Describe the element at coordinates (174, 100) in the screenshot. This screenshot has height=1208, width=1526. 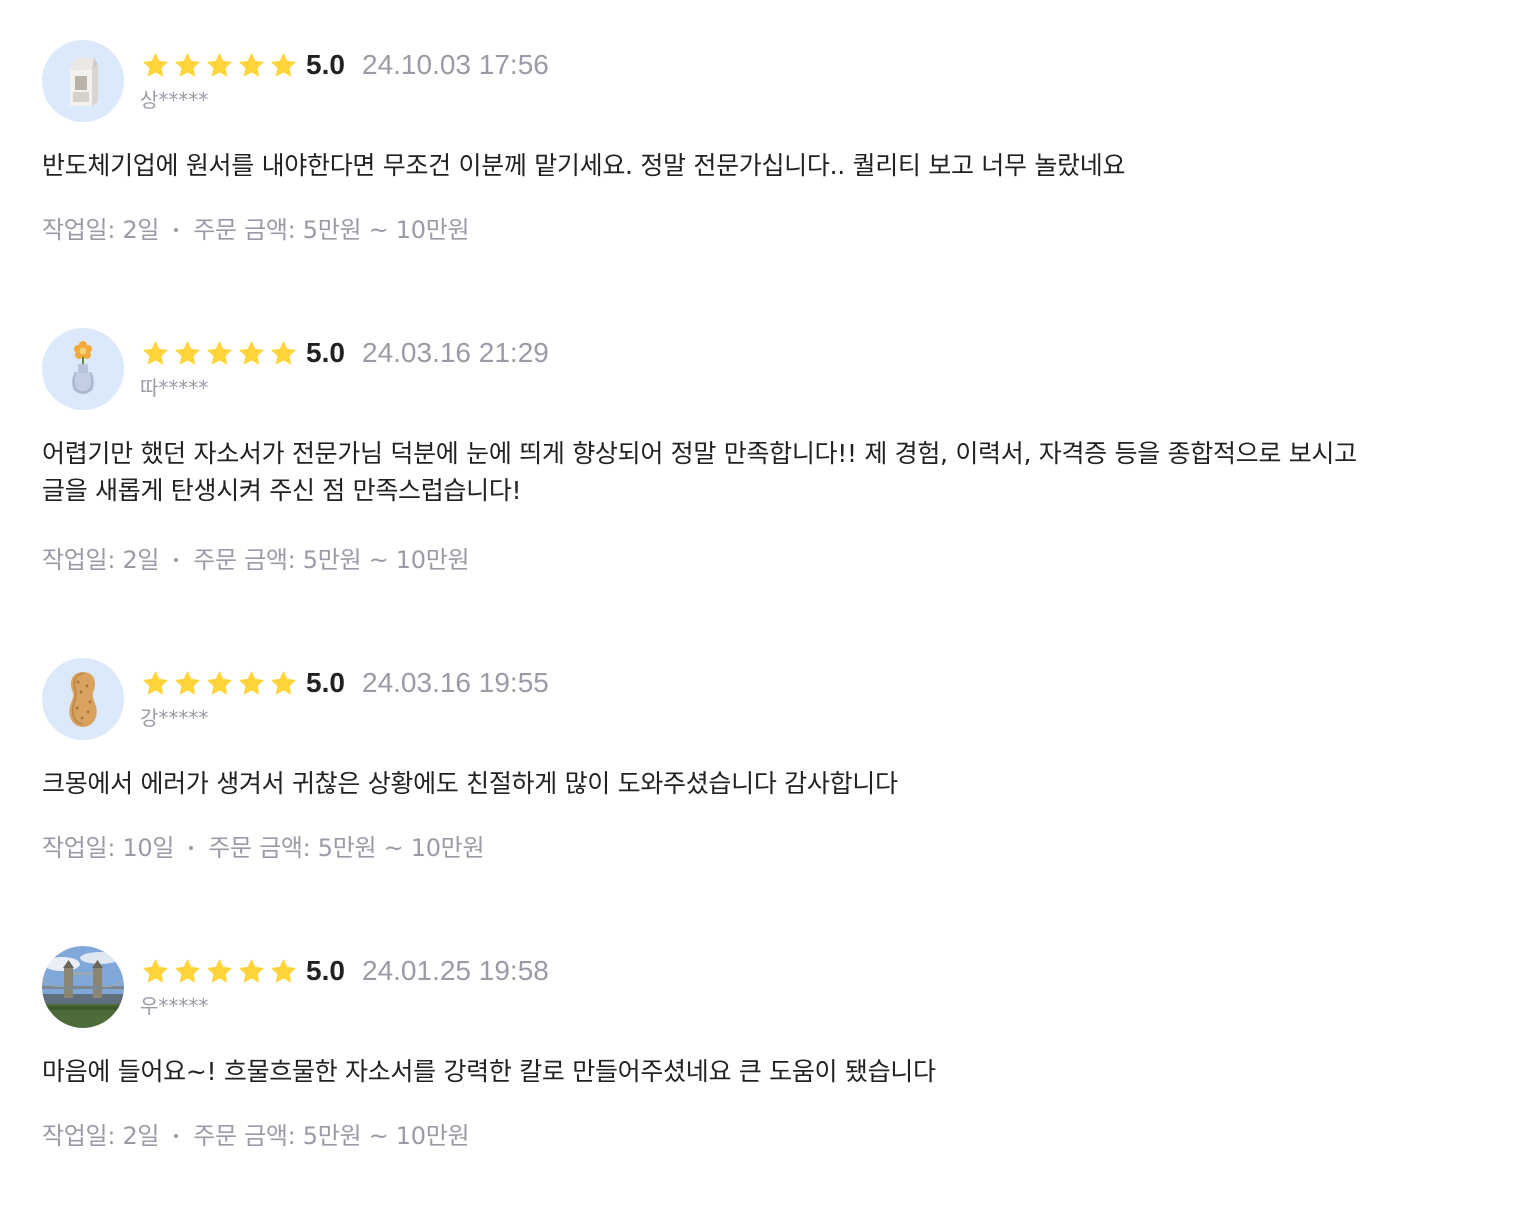
I see `reviewer-nickname: 상*****` at that location.